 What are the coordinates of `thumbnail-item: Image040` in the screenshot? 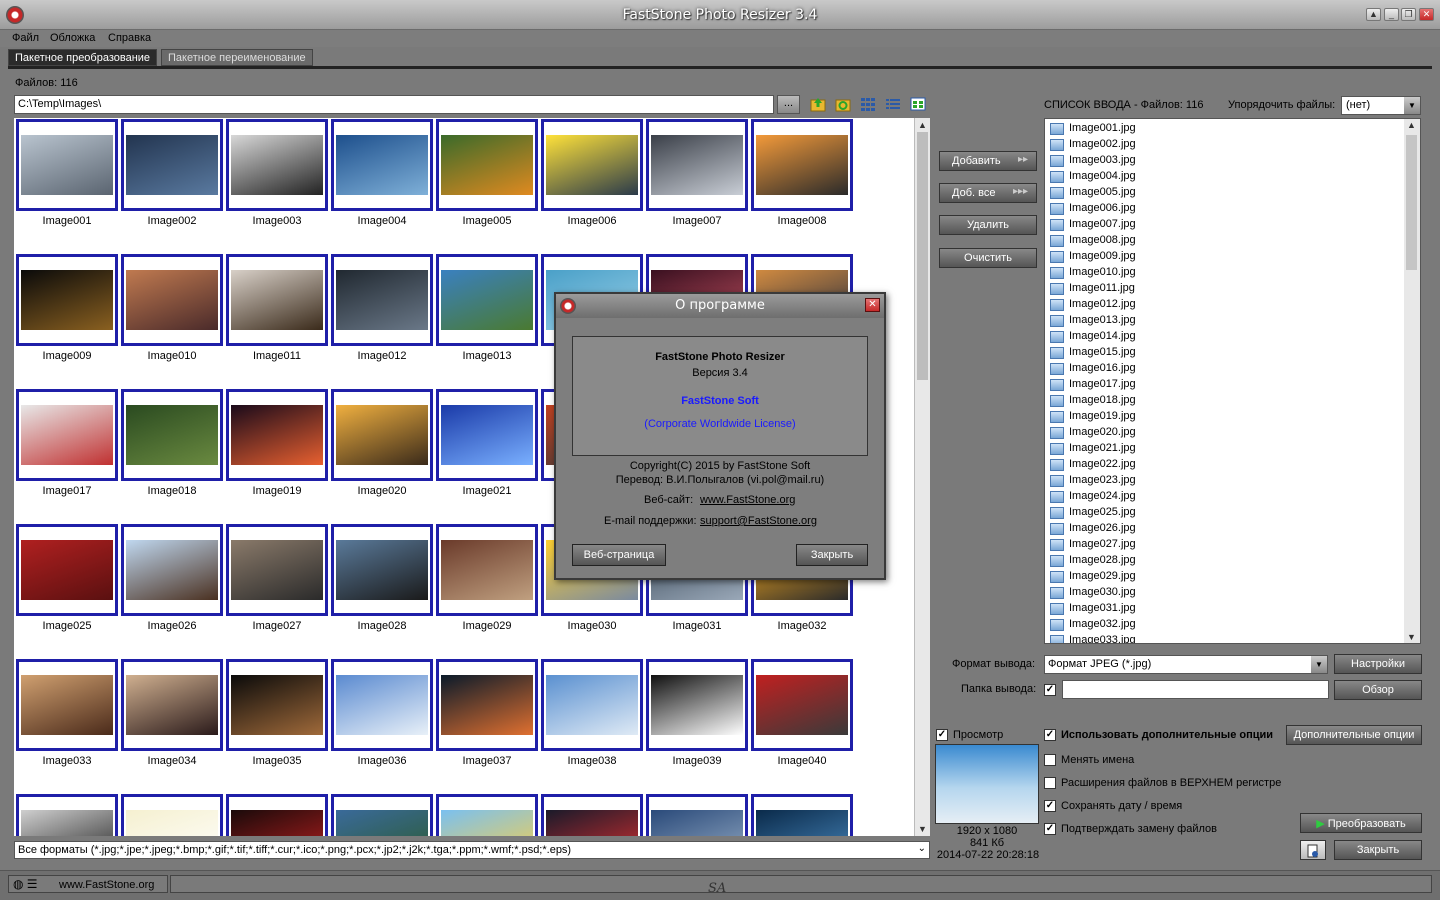 It's located at (803, 724).